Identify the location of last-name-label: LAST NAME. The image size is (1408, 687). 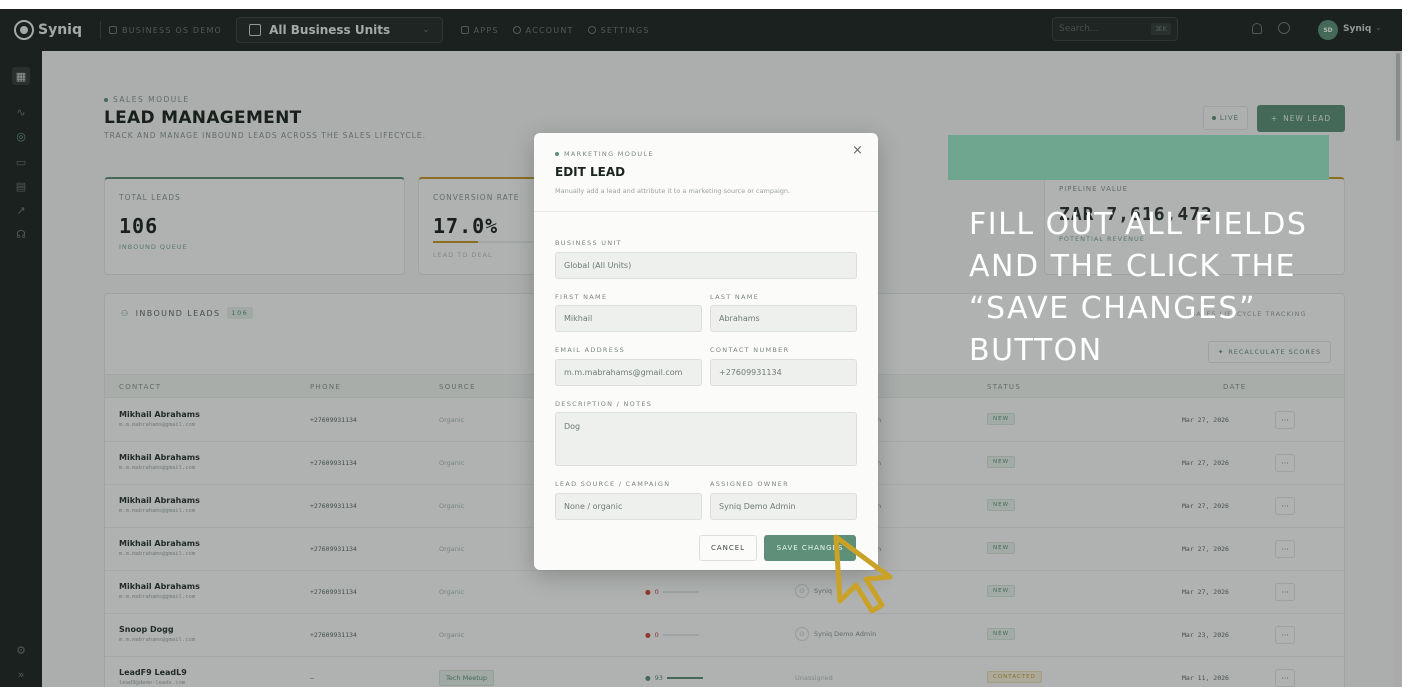
(735, 297).